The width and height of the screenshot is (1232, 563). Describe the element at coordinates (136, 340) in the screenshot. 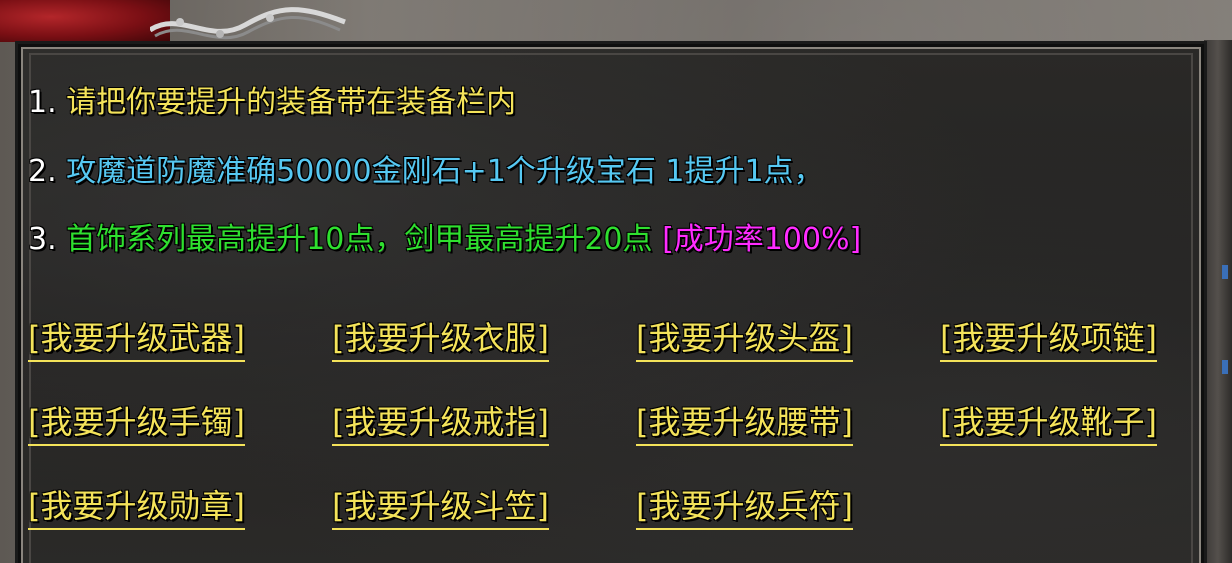

I see `upgrade-weapon-link: [我要升级武器]` at that location.